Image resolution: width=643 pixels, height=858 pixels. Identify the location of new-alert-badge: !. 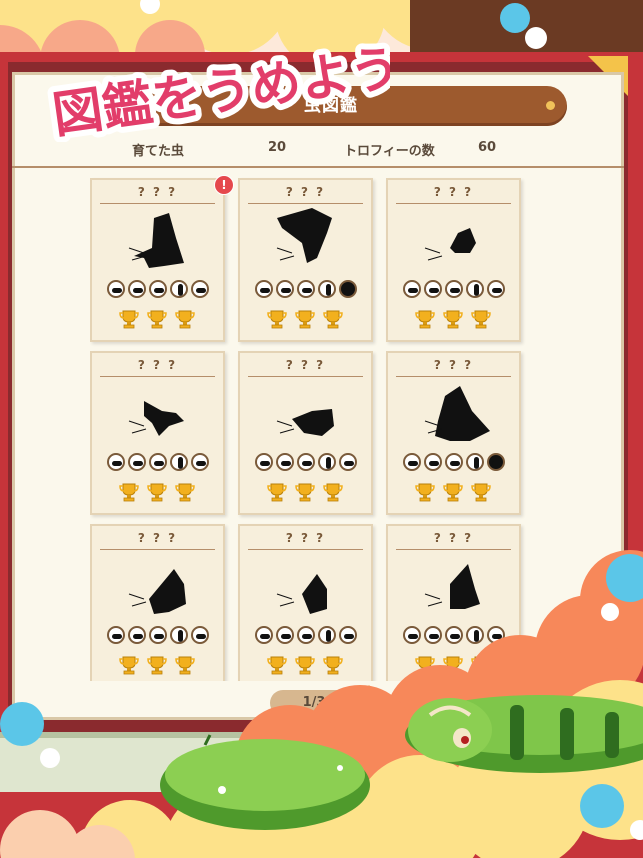
(224, 185).